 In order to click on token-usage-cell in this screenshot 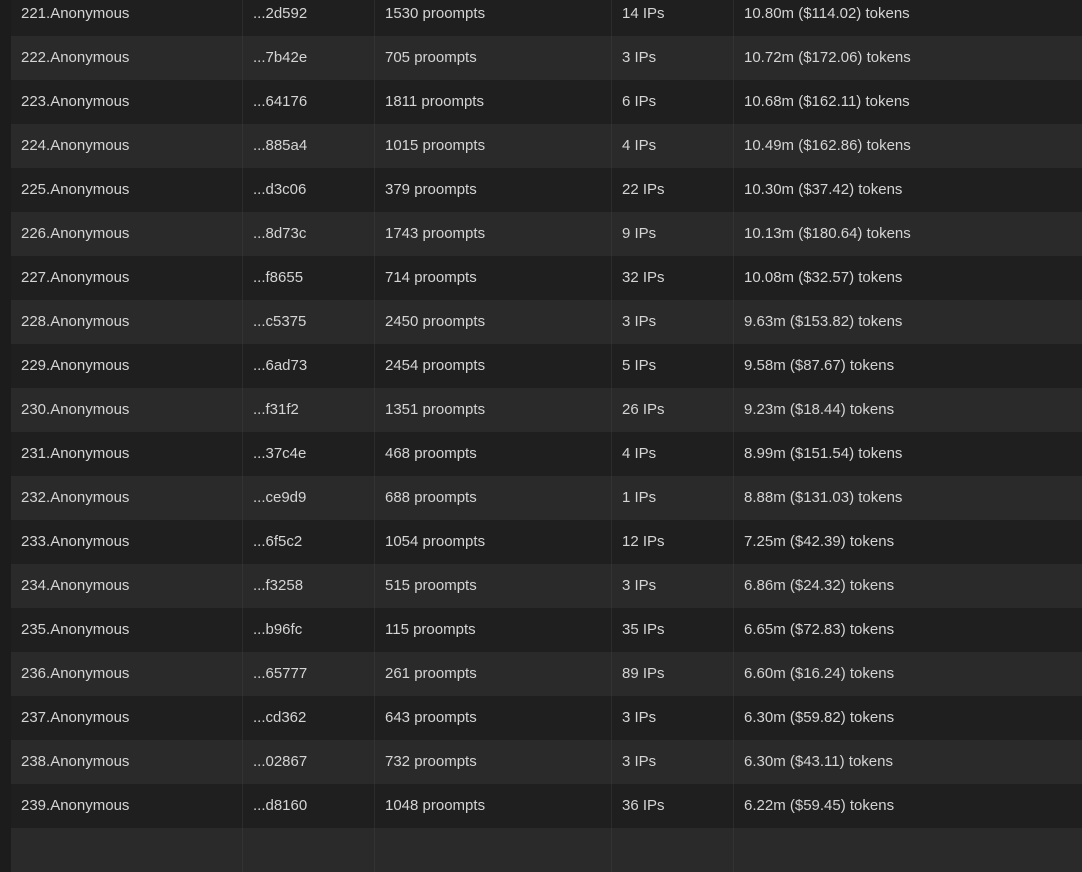, I will do `click(907, 850)`.